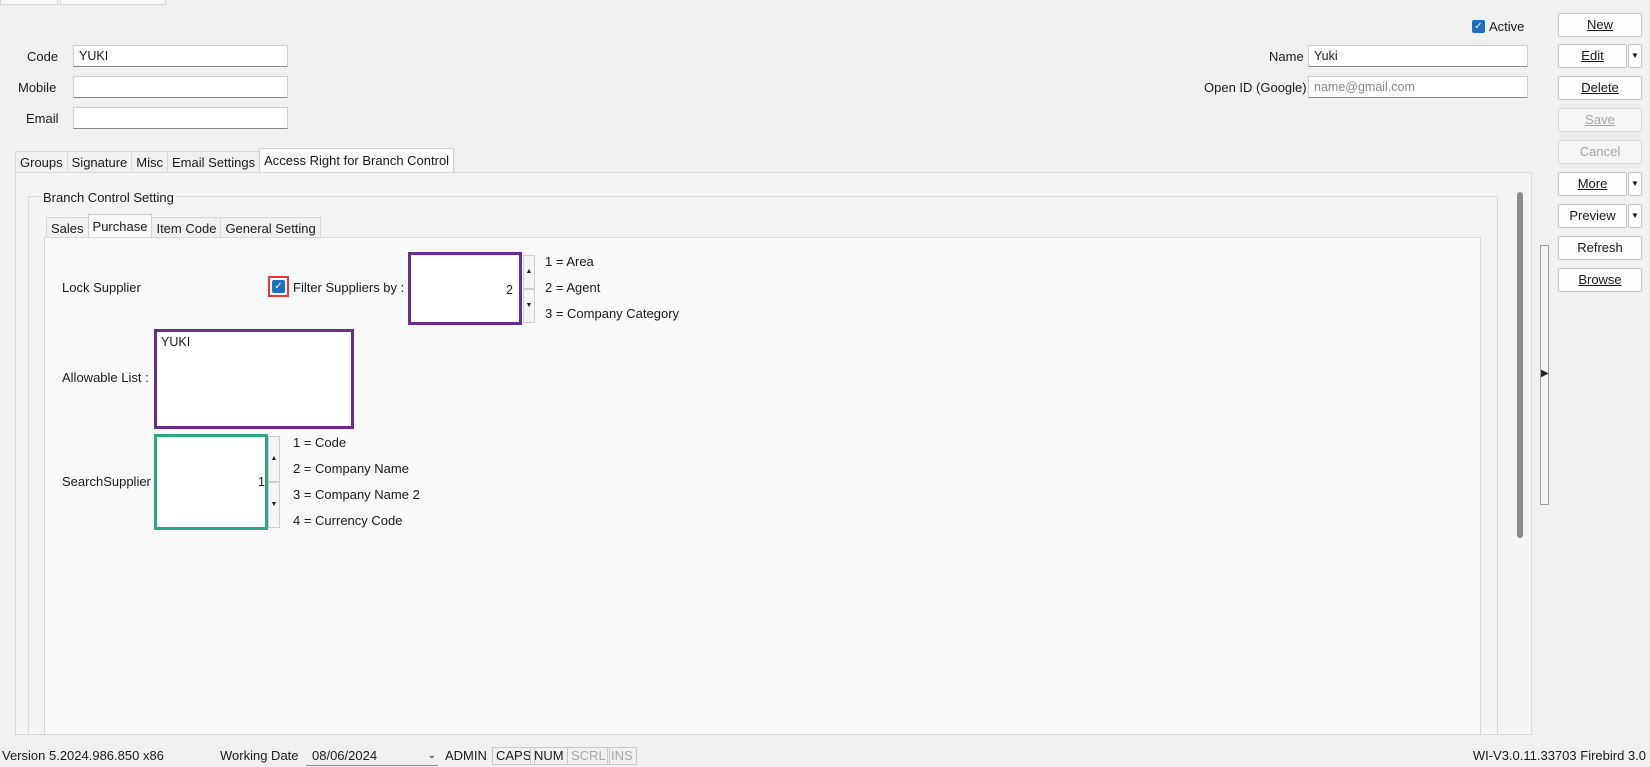  What do you see at coordinates (1635, 216) in the screenshot?
I see `preview-dropdown-icon: ▼` at bounding box center [1635, 216].